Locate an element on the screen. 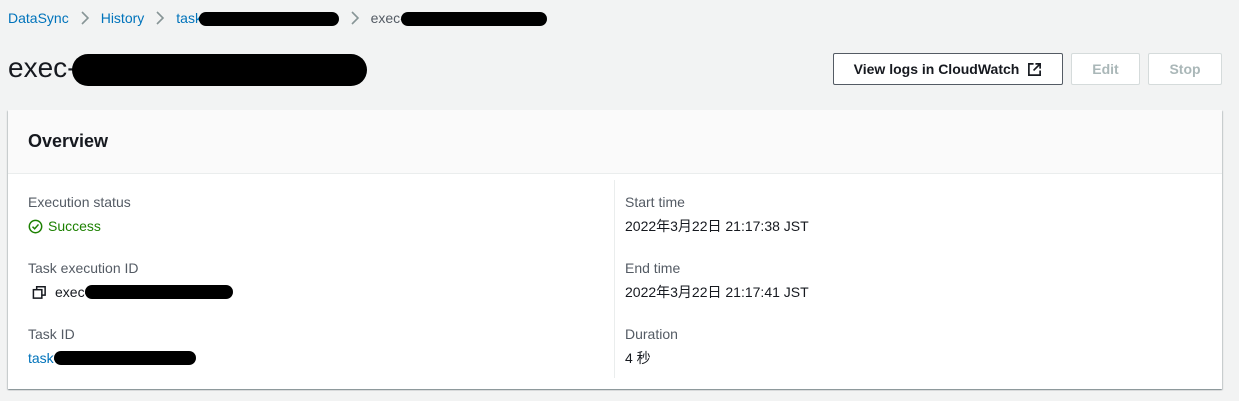 The height and width of the screenshot is (401, 1239). breadcrumb-datasync: DataSync is located at coordinates (38, 18).